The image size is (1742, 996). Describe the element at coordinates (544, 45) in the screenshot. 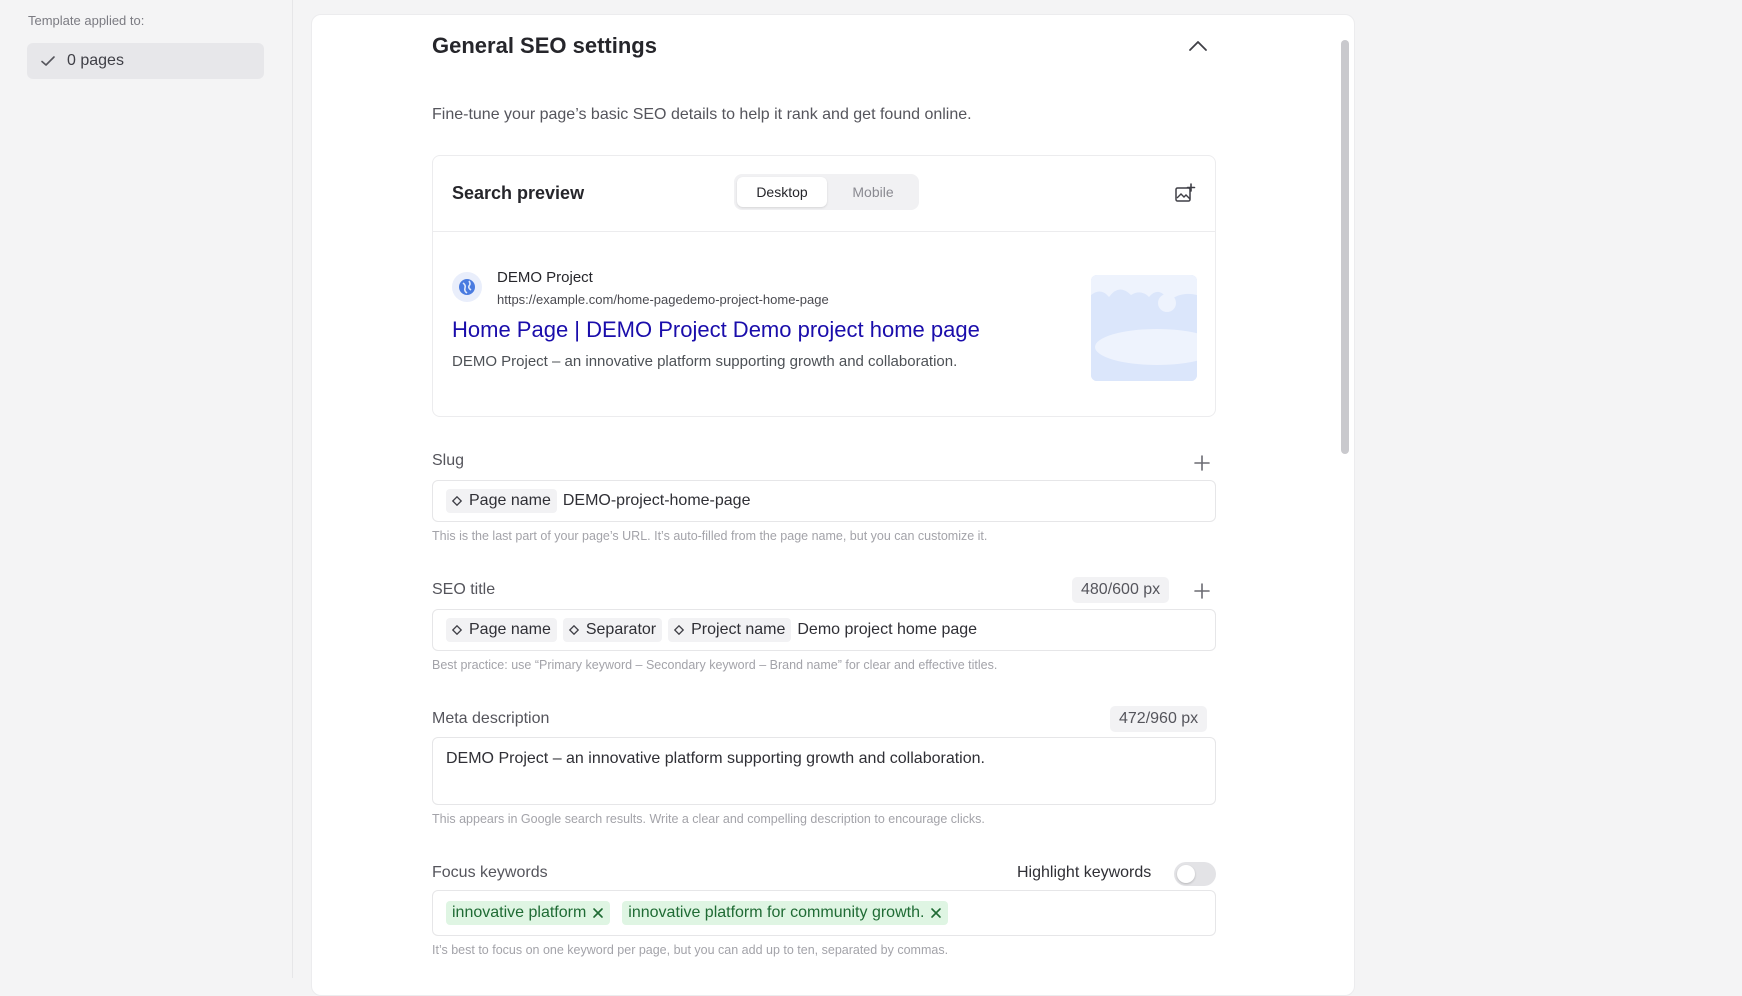

I see `section-title: General SEO settings` at that location.